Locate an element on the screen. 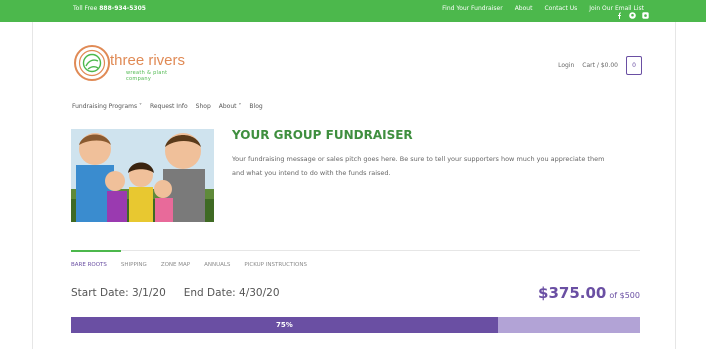 Image resolution: width=706 pixels, height=349 pixels. nav-blog: Blog is located at coordinates (255, 106).